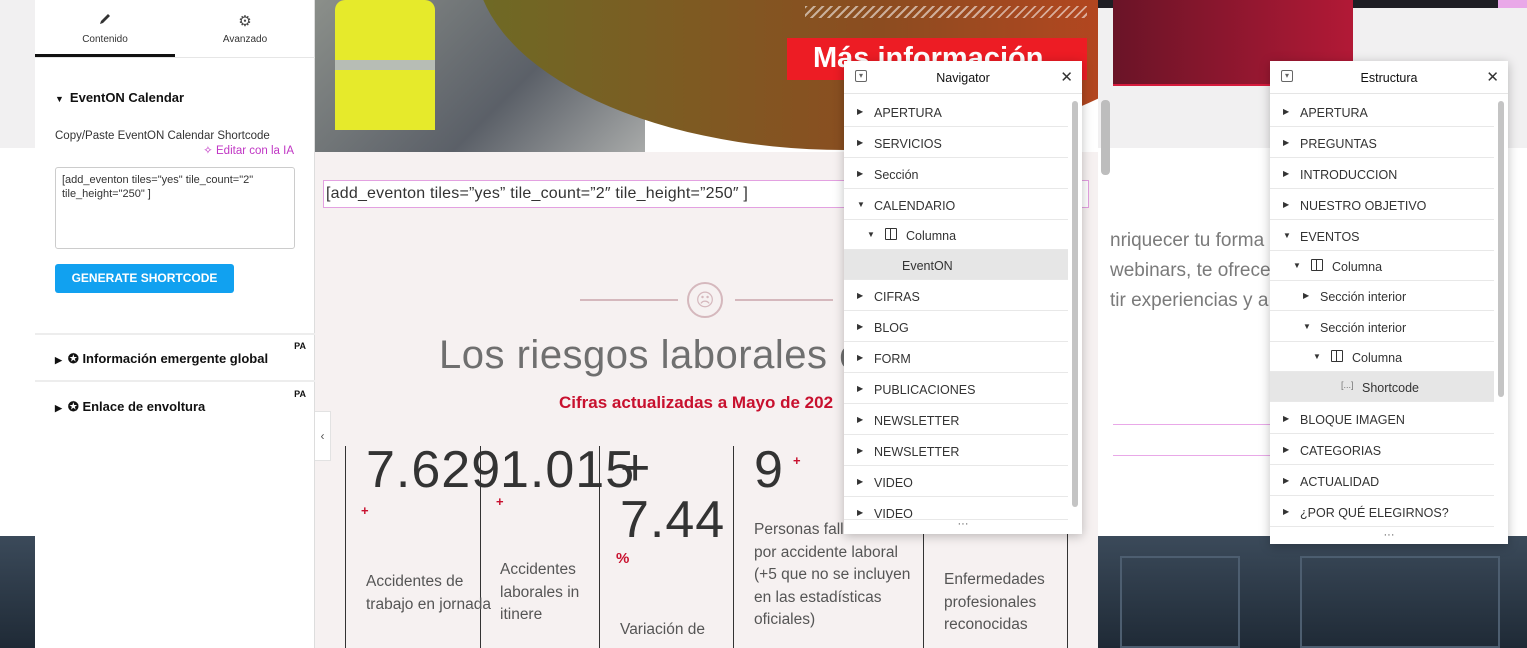 The width and height of the screenshot is (1527, 648). I want to click on divider-left, so click(629, 300).